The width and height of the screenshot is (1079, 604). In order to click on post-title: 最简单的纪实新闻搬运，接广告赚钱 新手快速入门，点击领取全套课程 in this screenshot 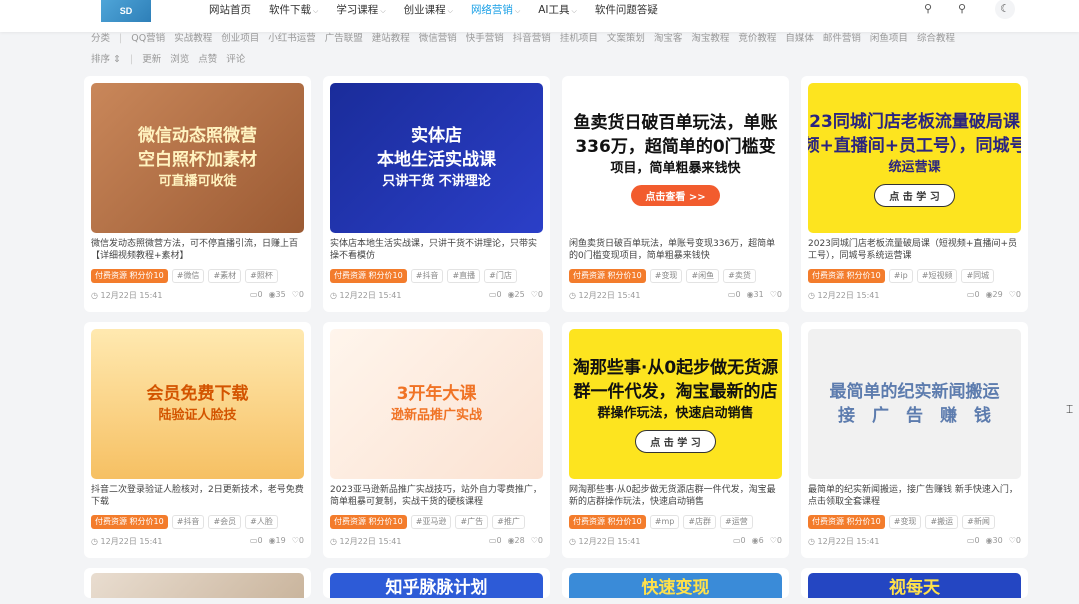, I will do `click(914, 496)`.